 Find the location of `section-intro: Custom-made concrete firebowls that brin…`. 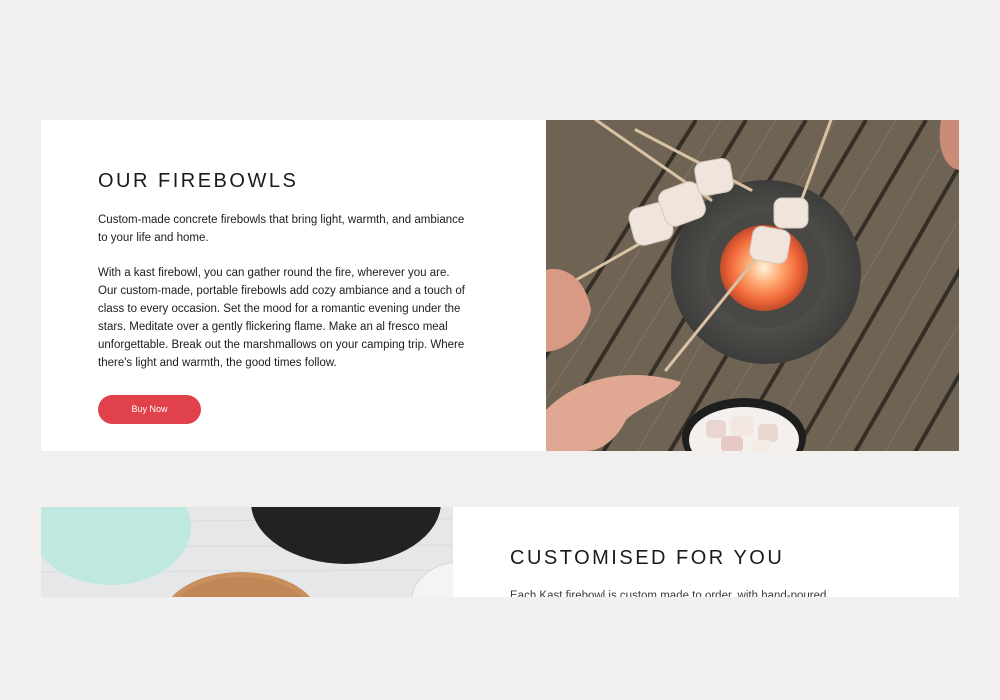

section-intro: Custom-made concrete firebowls that brin… is located at coordinates (281, 229).